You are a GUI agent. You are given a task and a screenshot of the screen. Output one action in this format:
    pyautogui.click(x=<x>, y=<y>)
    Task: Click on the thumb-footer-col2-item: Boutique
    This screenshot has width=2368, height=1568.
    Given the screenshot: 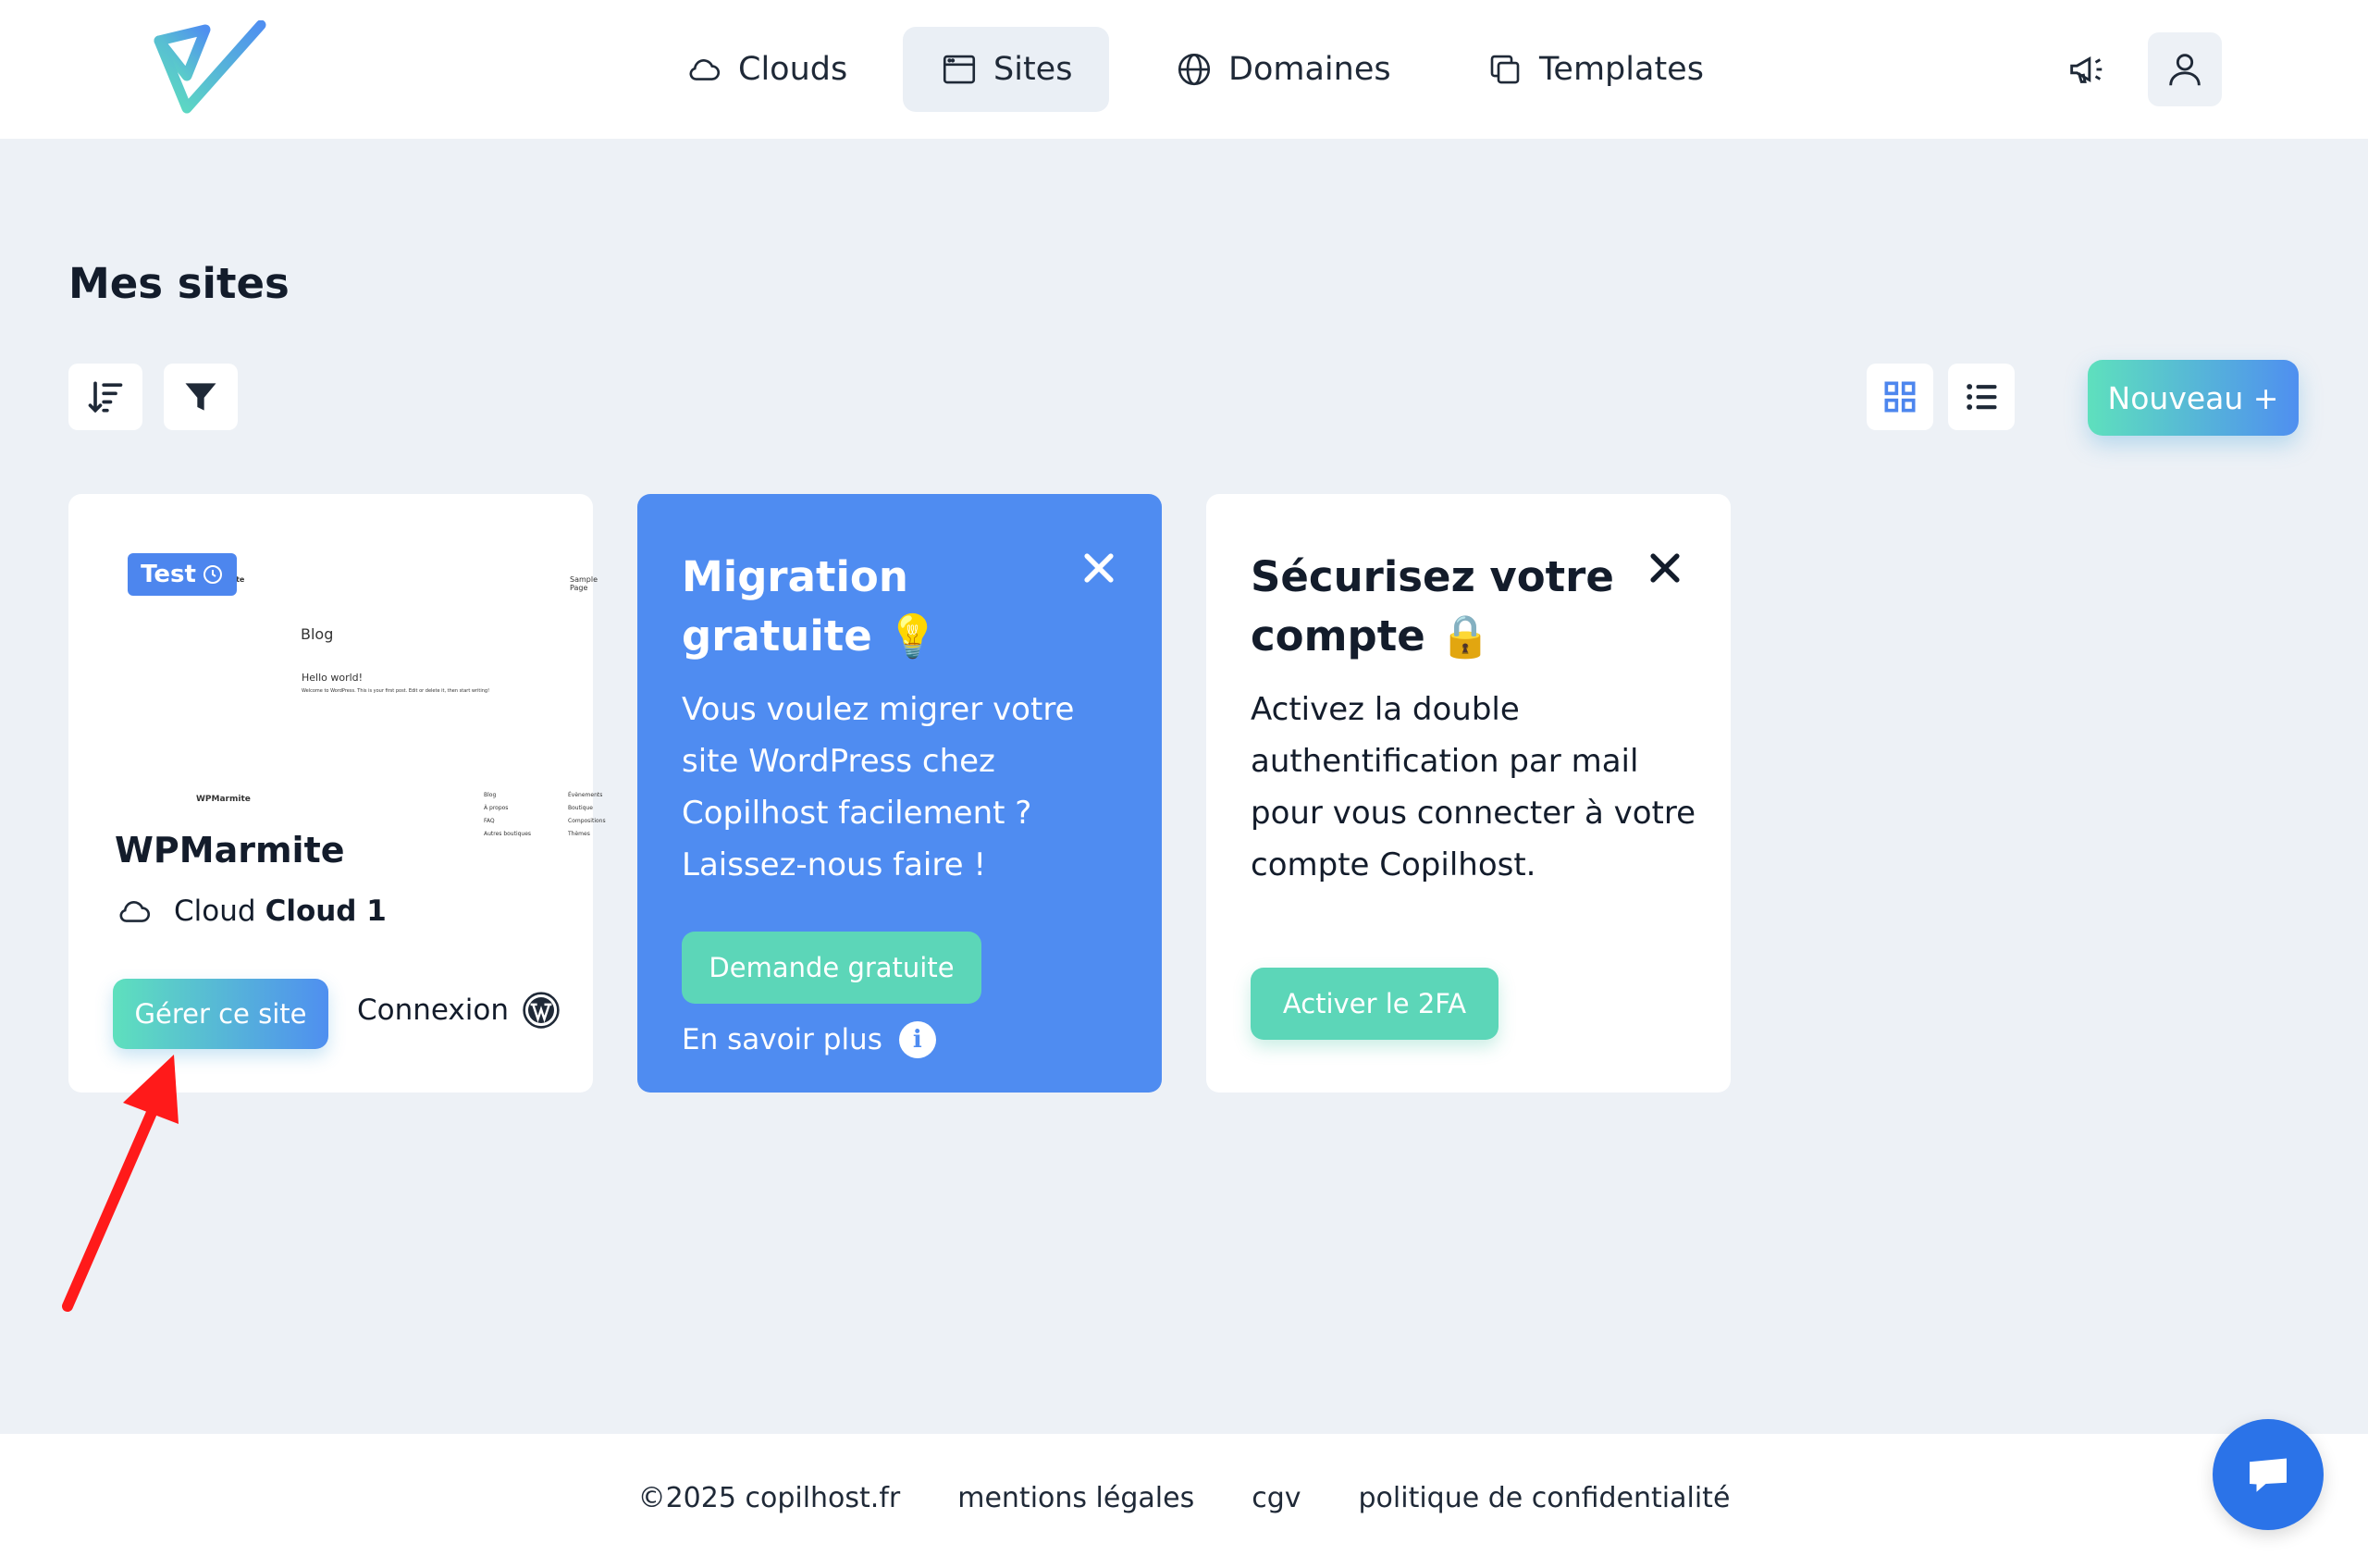 What is the action you would take?
    pyautogui.click(x=581, y=808)
    